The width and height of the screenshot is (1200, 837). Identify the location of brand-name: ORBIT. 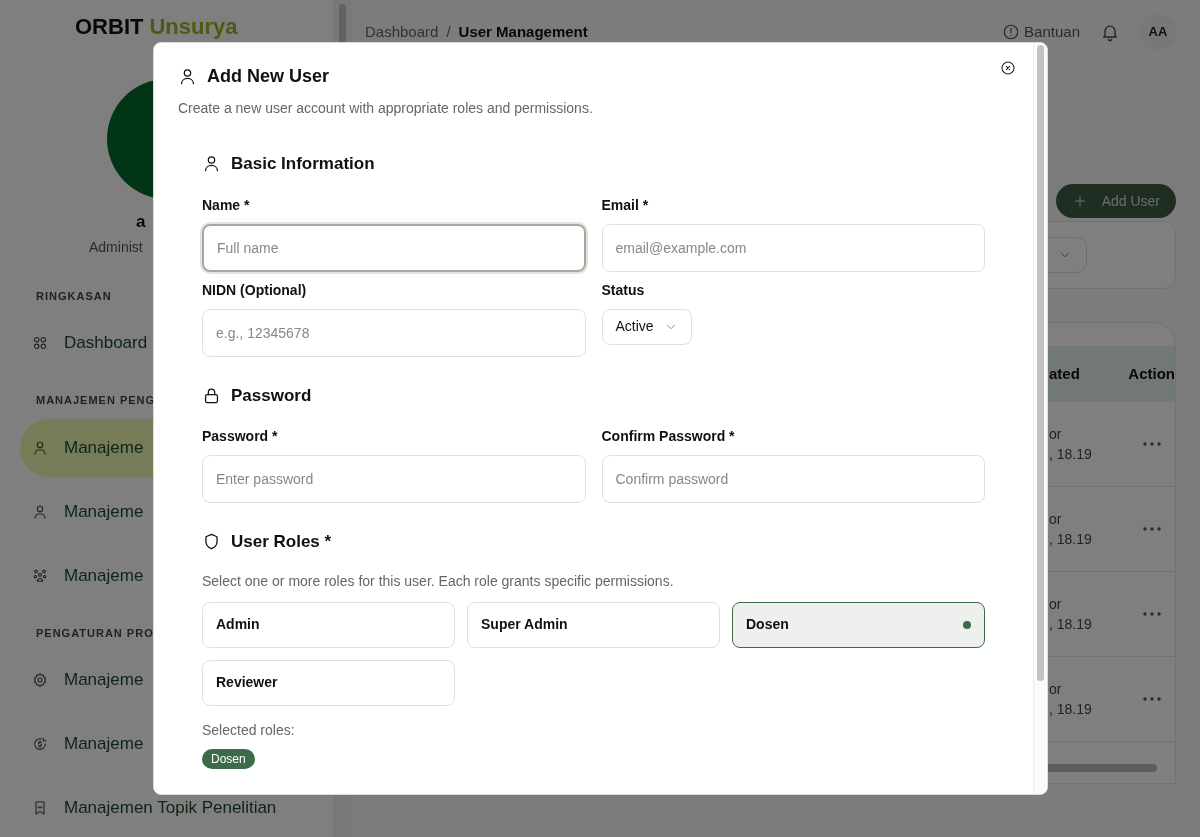
(109, 27).